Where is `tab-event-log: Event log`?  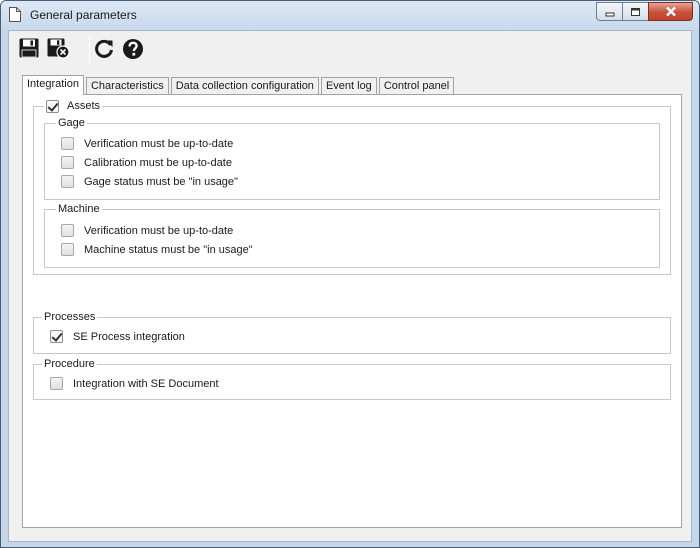
tab-event-log: Event log is located at coordinates (348, 85).